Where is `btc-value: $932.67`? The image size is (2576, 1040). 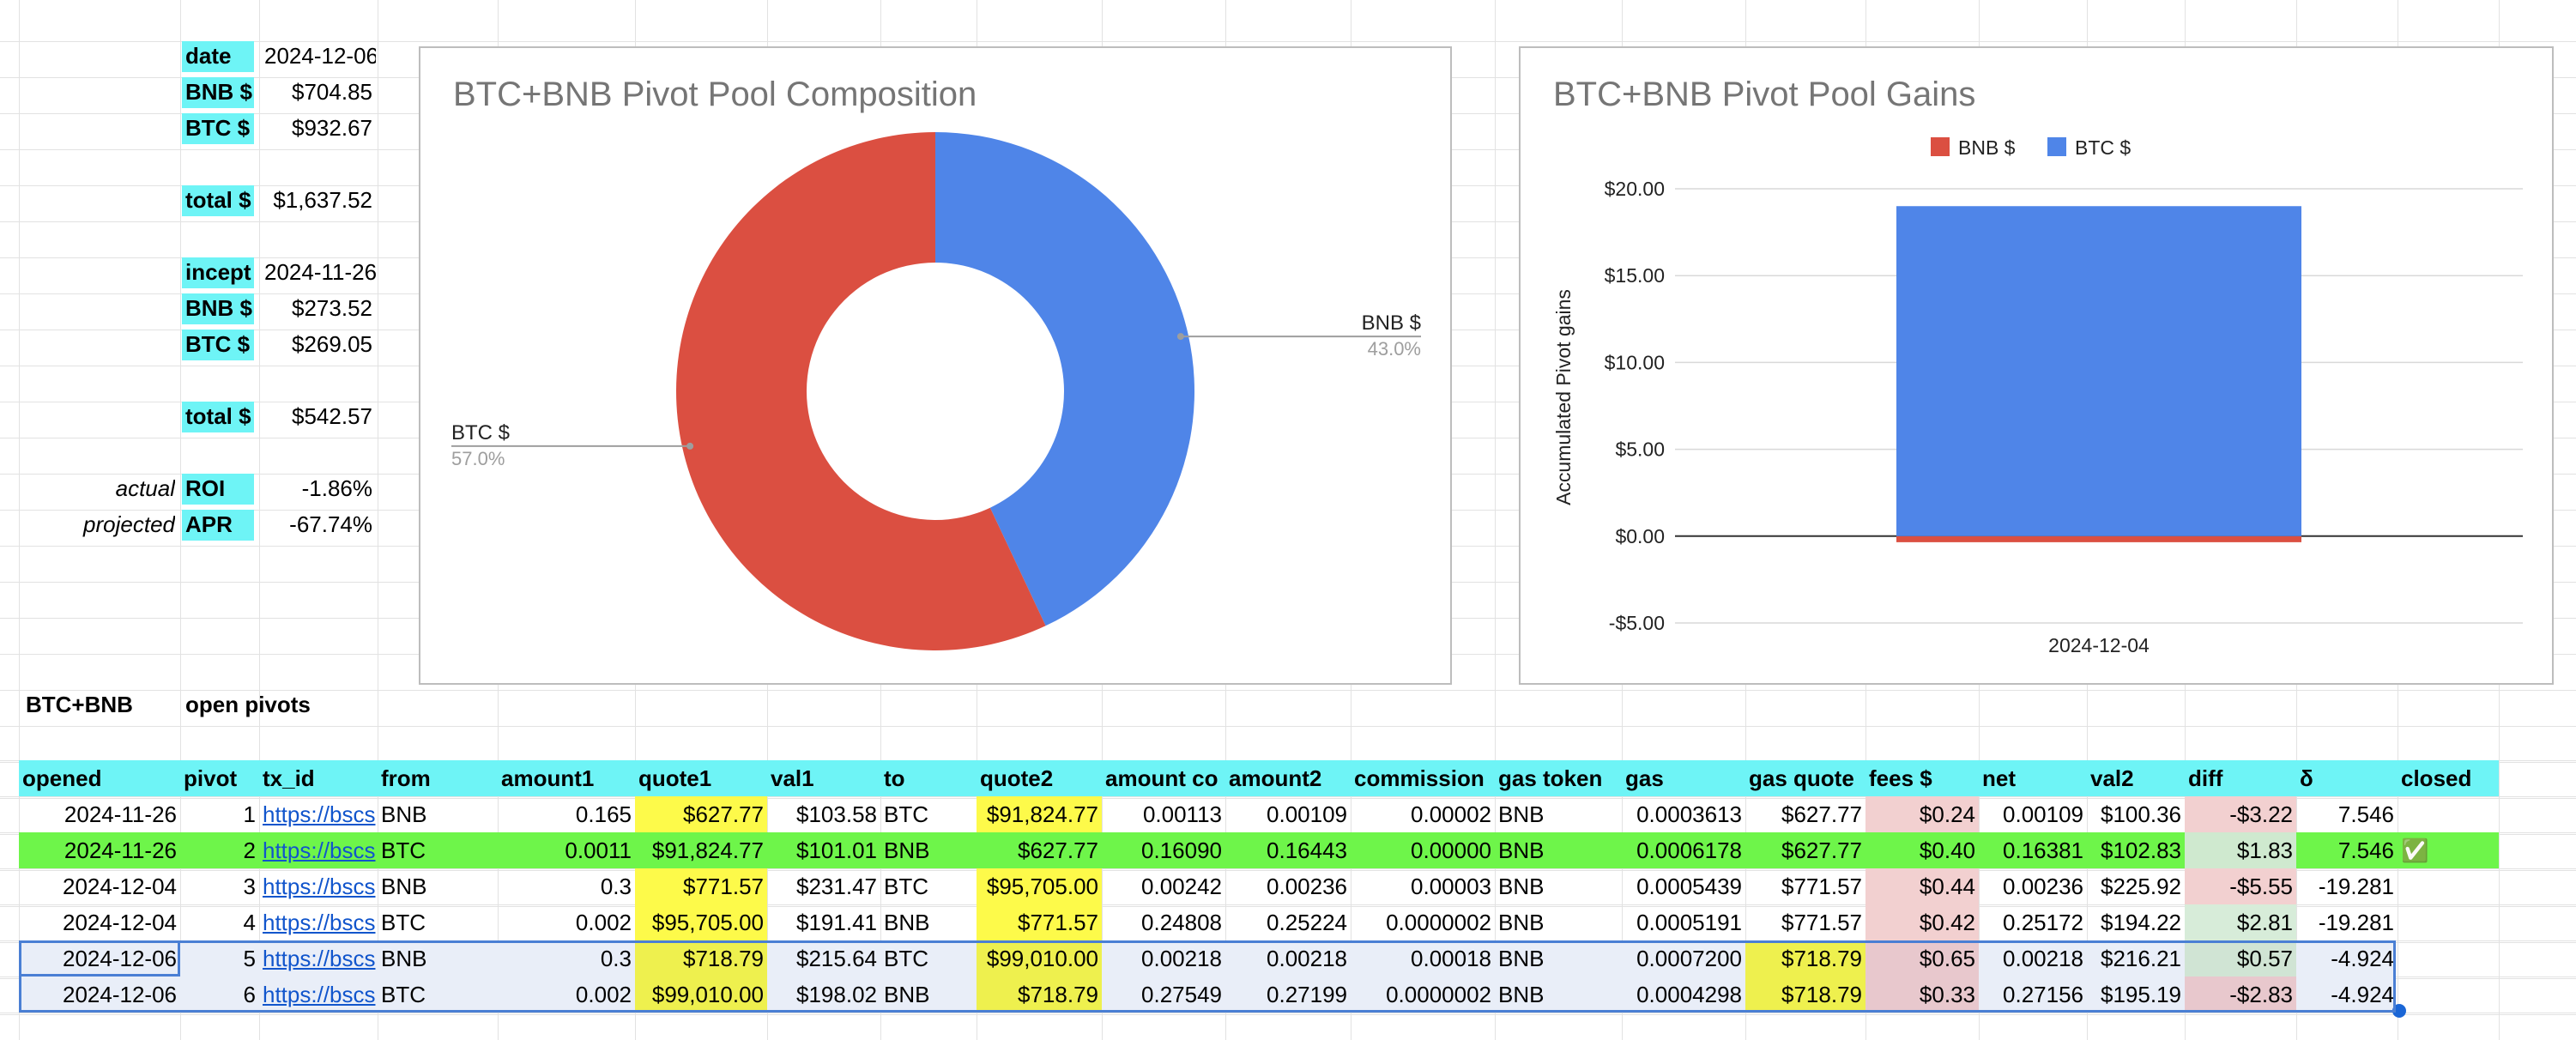
btc-value: $932.67 is located at coordinates (319, 128).